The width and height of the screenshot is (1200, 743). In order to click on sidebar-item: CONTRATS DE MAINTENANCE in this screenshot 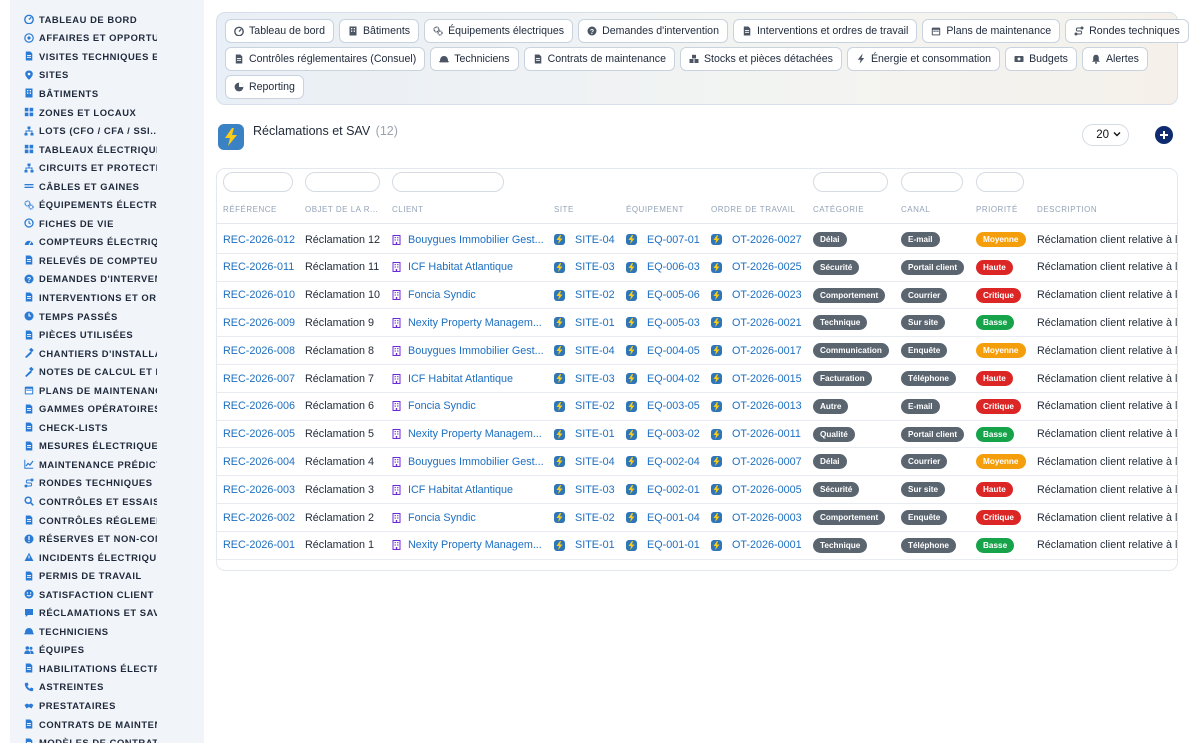, I will do `click(107, 724)`.